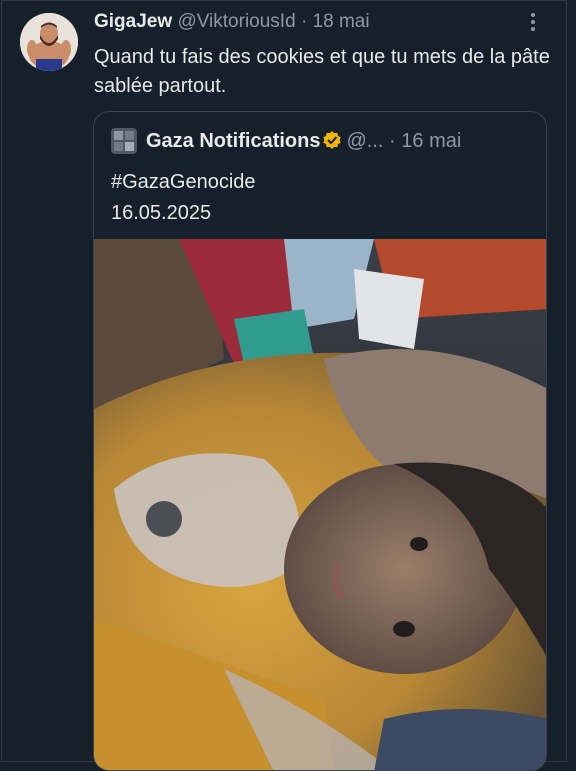  I want to click on author-avatar, so click(49, 42).